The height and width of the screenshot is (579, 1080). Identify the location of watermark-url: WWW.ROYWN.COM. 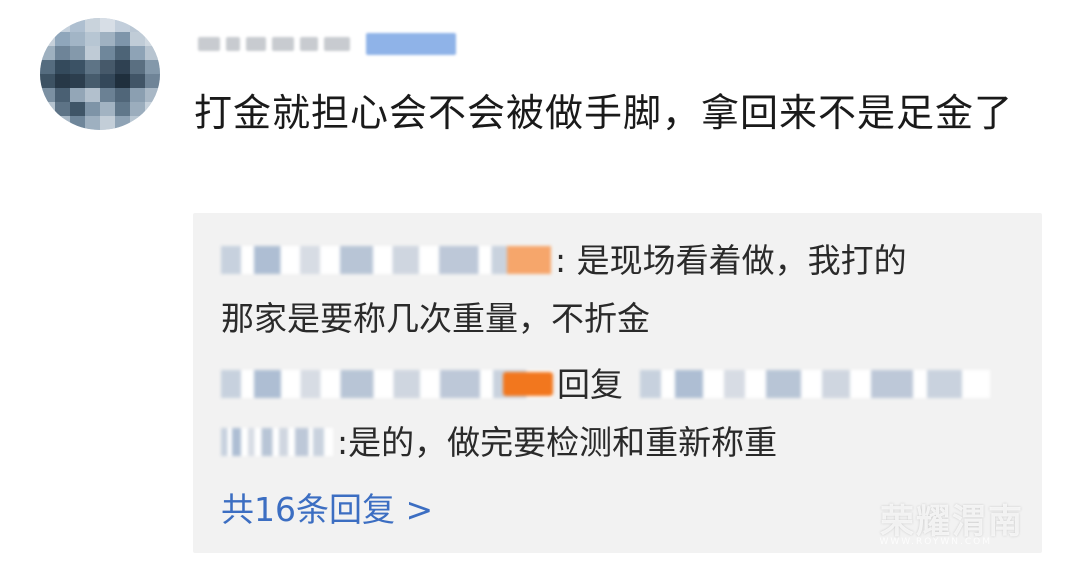
(935, 542).